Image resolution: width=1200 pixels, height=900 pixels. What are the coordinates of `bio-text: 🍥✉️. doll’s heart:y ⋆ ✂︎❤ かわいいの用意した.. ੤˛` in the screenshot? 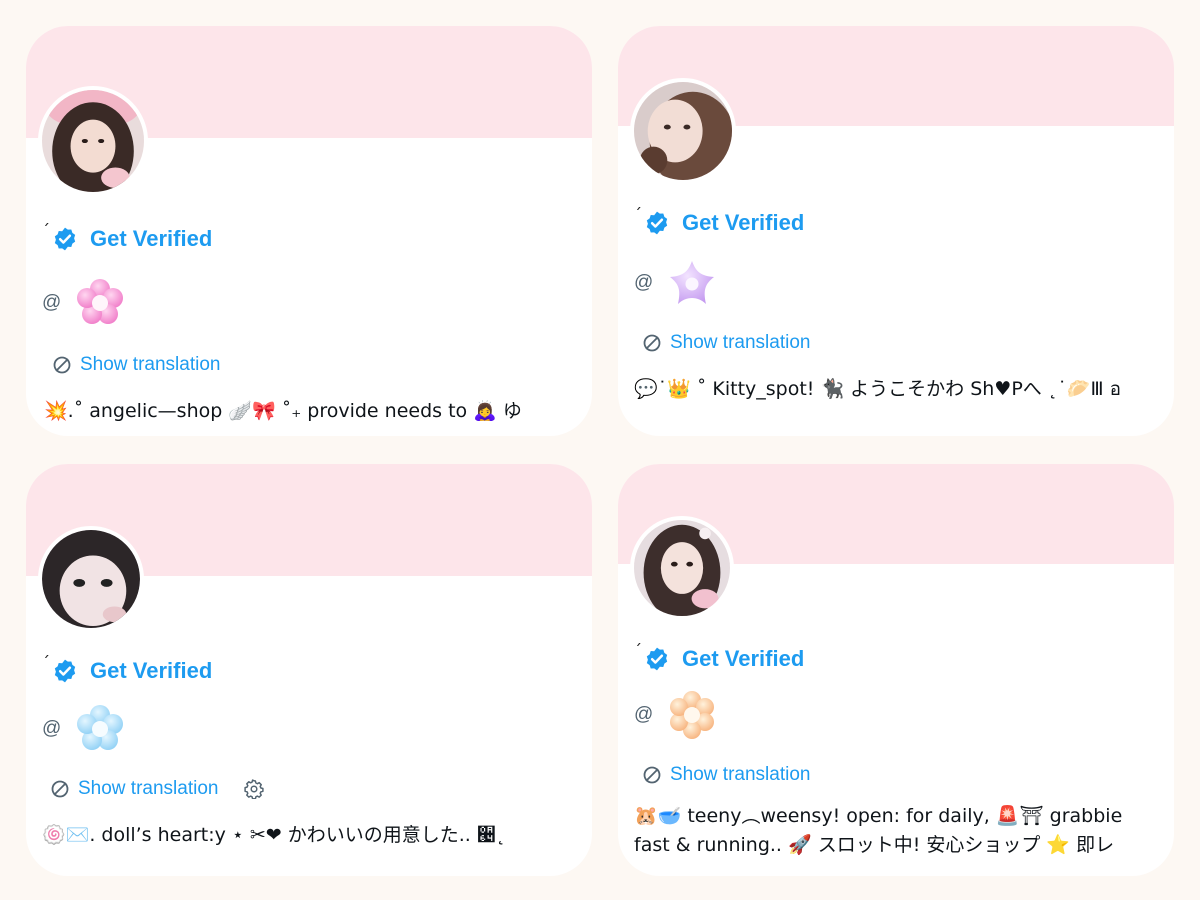 It's located at (274, 835).